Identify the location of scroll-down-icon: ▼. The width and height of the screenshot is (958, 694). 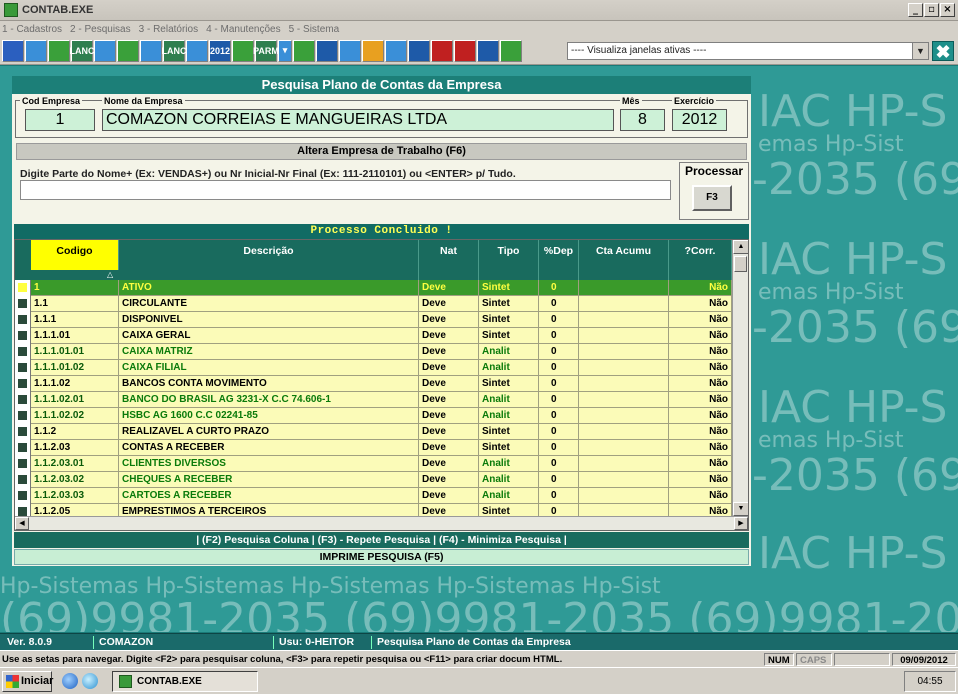
(740, 509).